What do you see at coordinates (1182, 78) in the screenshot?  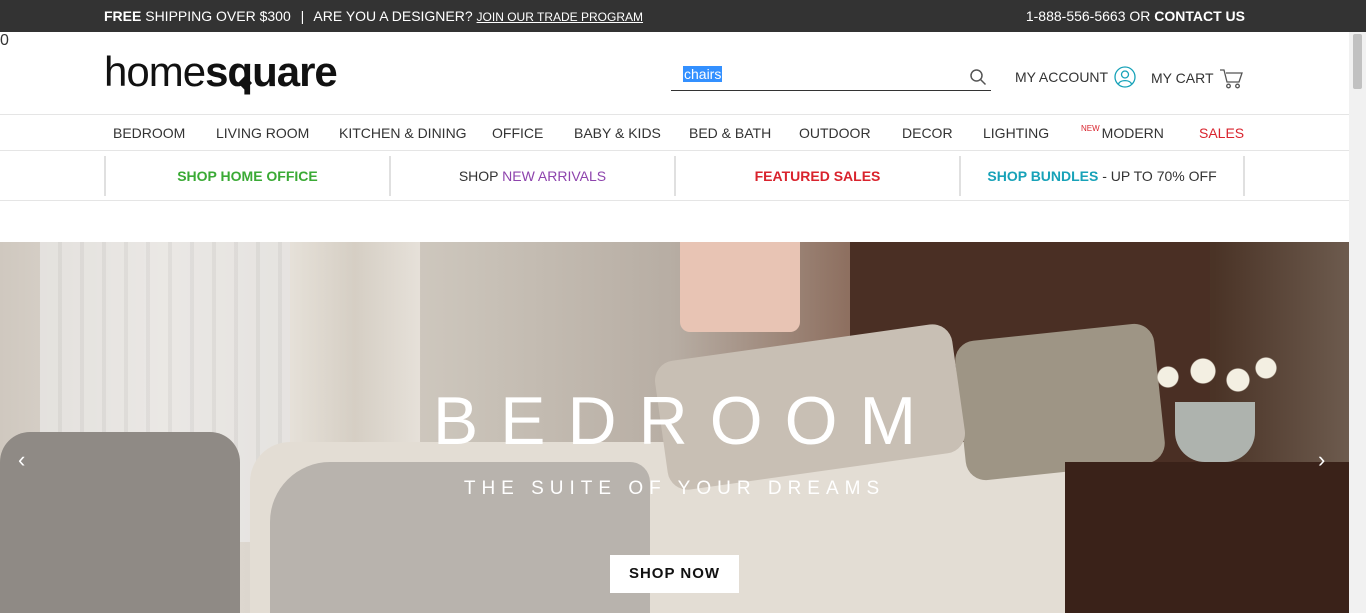 I see `cart-label: MY CART` at bounding box center [1182, 78].